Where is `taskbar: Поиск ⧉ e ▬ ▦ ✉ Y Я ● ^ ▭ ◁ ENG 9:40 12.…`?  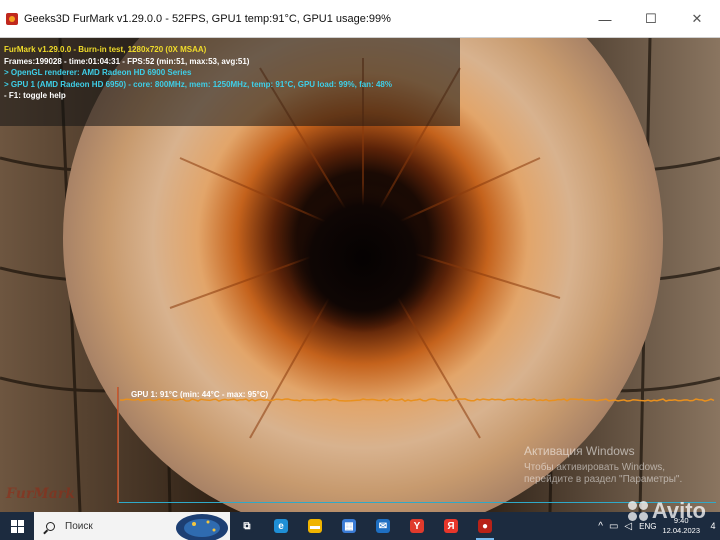 taskbar: Поиск ⧉ e ▬ ▦ ✉ Y Я ● ^ ▭ ◁ ENG 9:40 12.… is located at coordinates (360, 526).